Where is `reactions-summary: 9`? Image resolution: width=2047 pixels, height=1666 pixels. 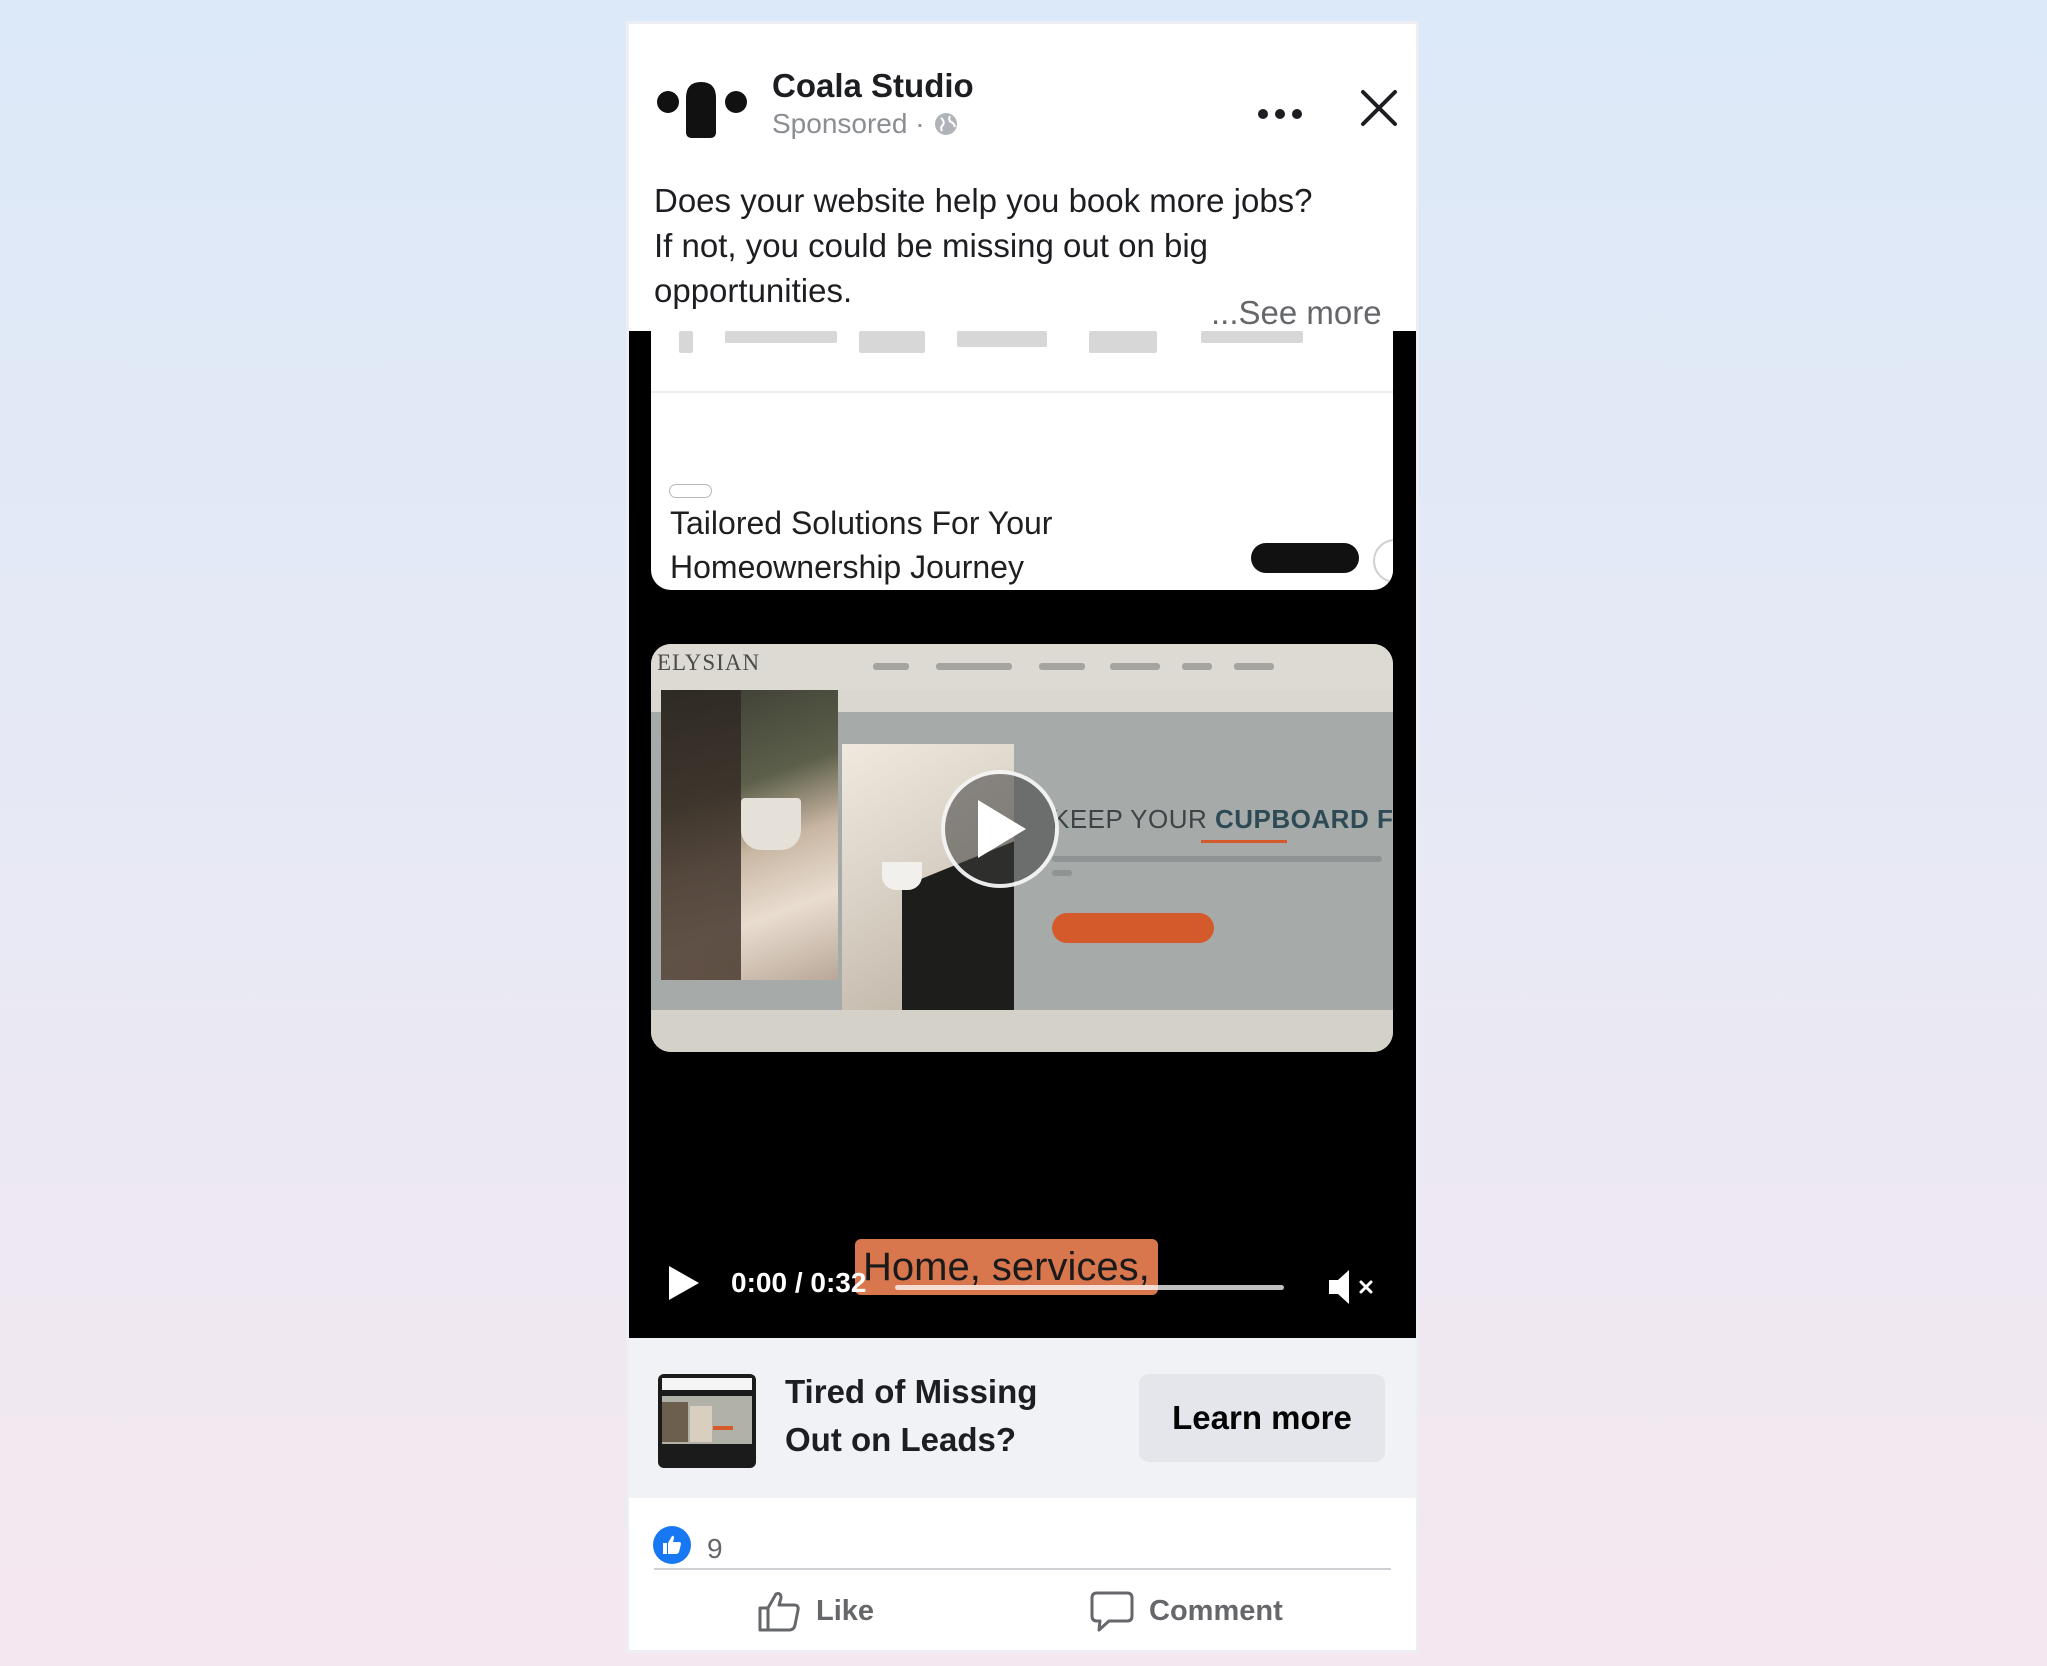 reactions-summary: 9 is located at coordinates (1021, 1535).